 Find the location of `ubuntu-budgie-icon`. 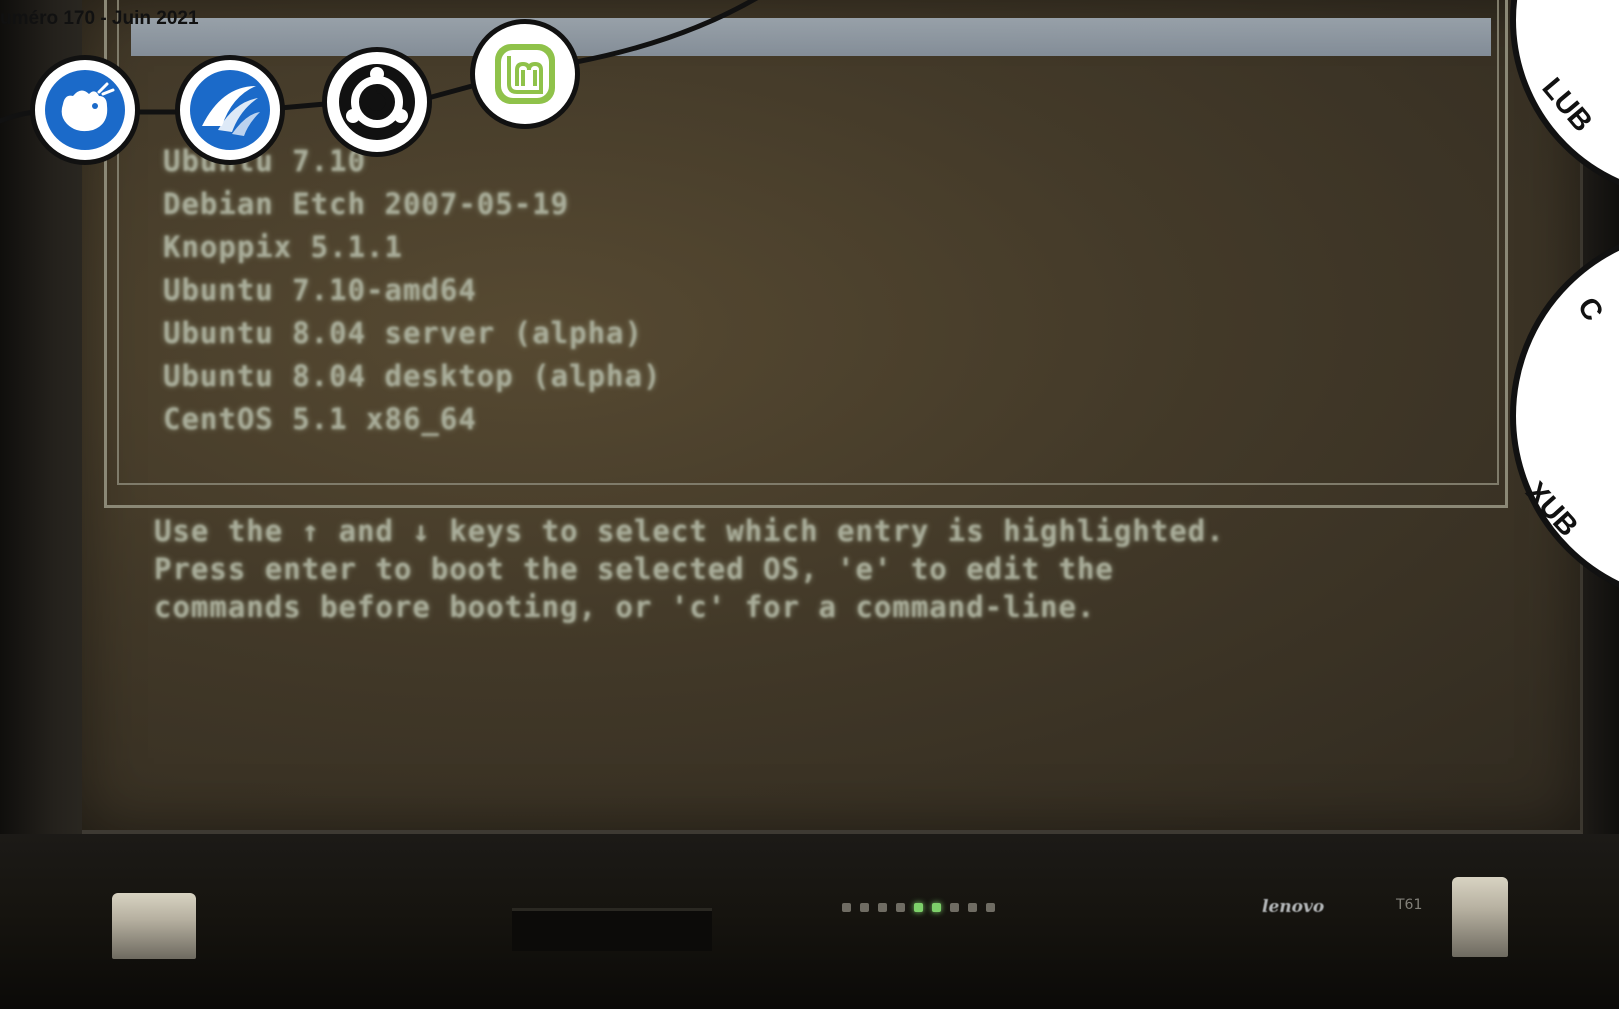

ubuntu-budgie-icon is located at coordinates (377, 102).